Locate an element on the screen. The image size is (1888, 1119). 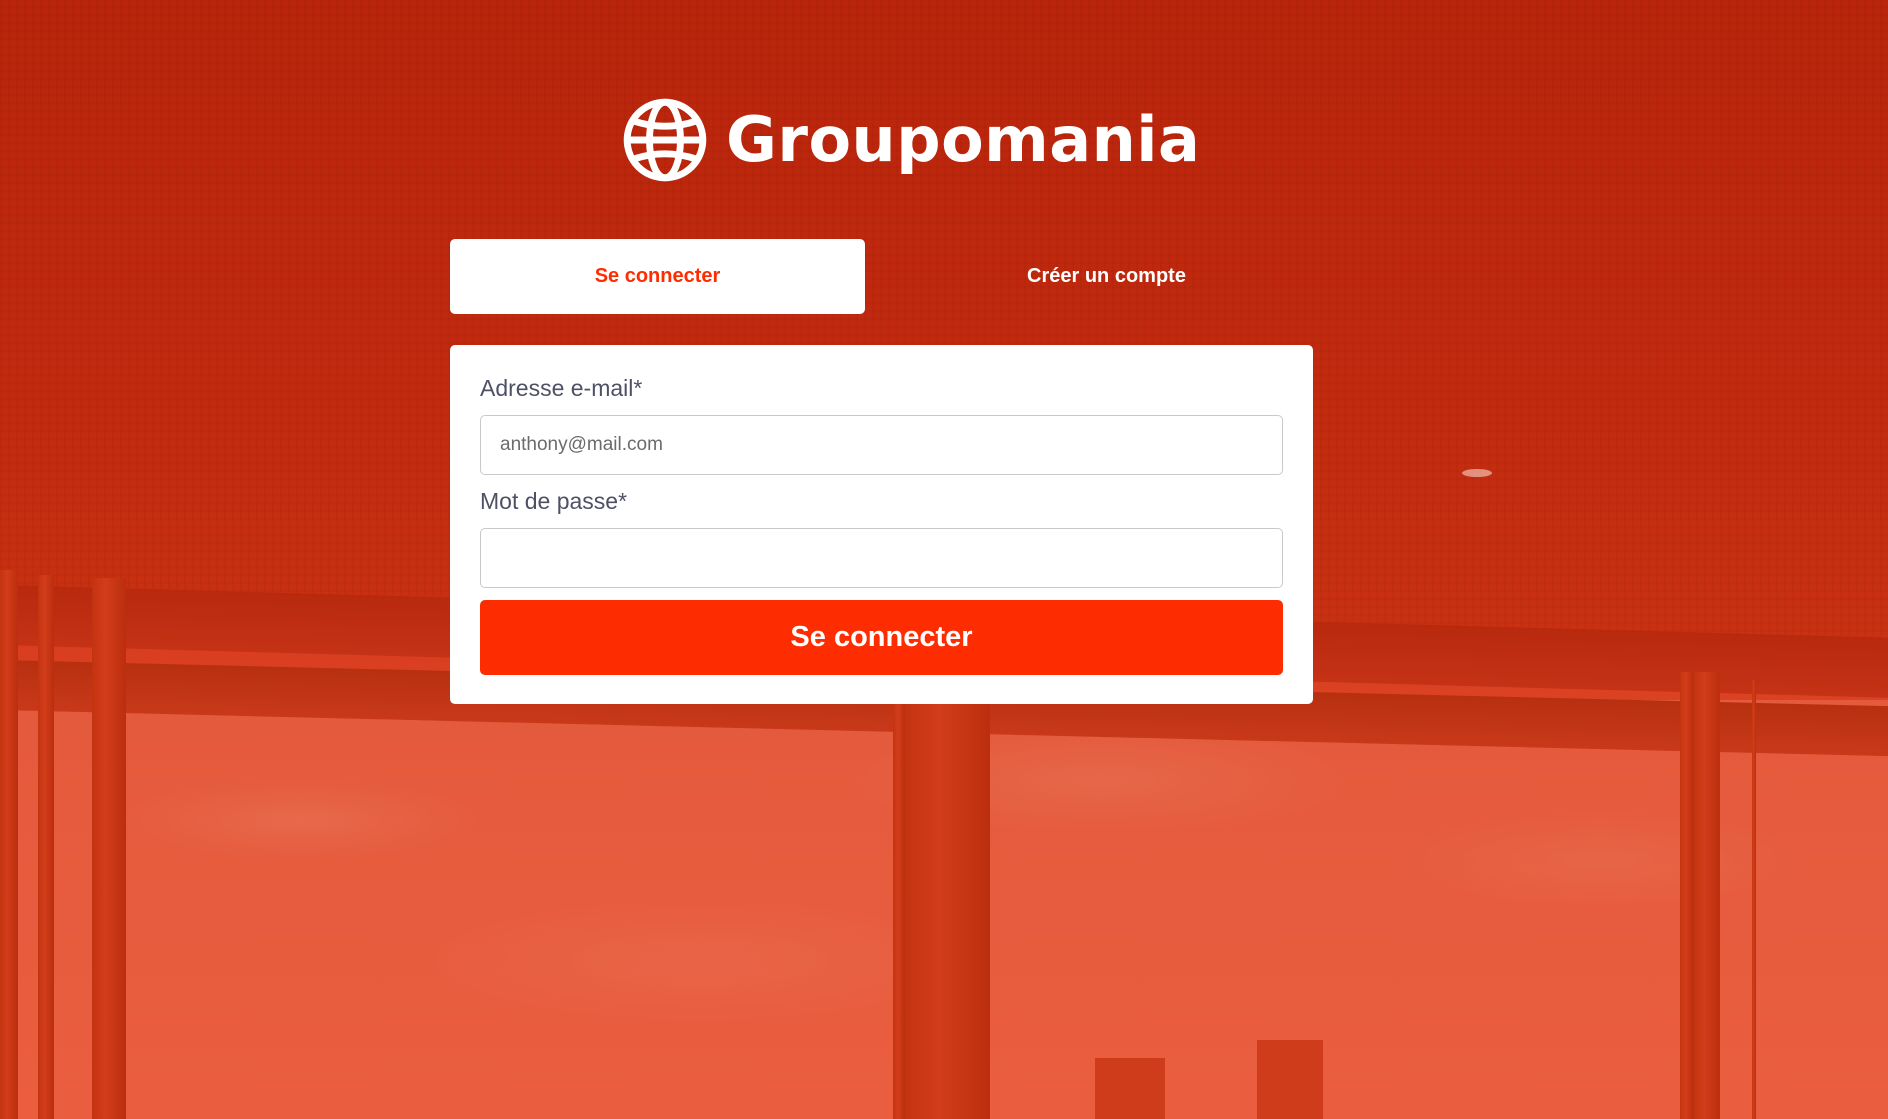
ceiling-light is located at coordinates (1477, 473).